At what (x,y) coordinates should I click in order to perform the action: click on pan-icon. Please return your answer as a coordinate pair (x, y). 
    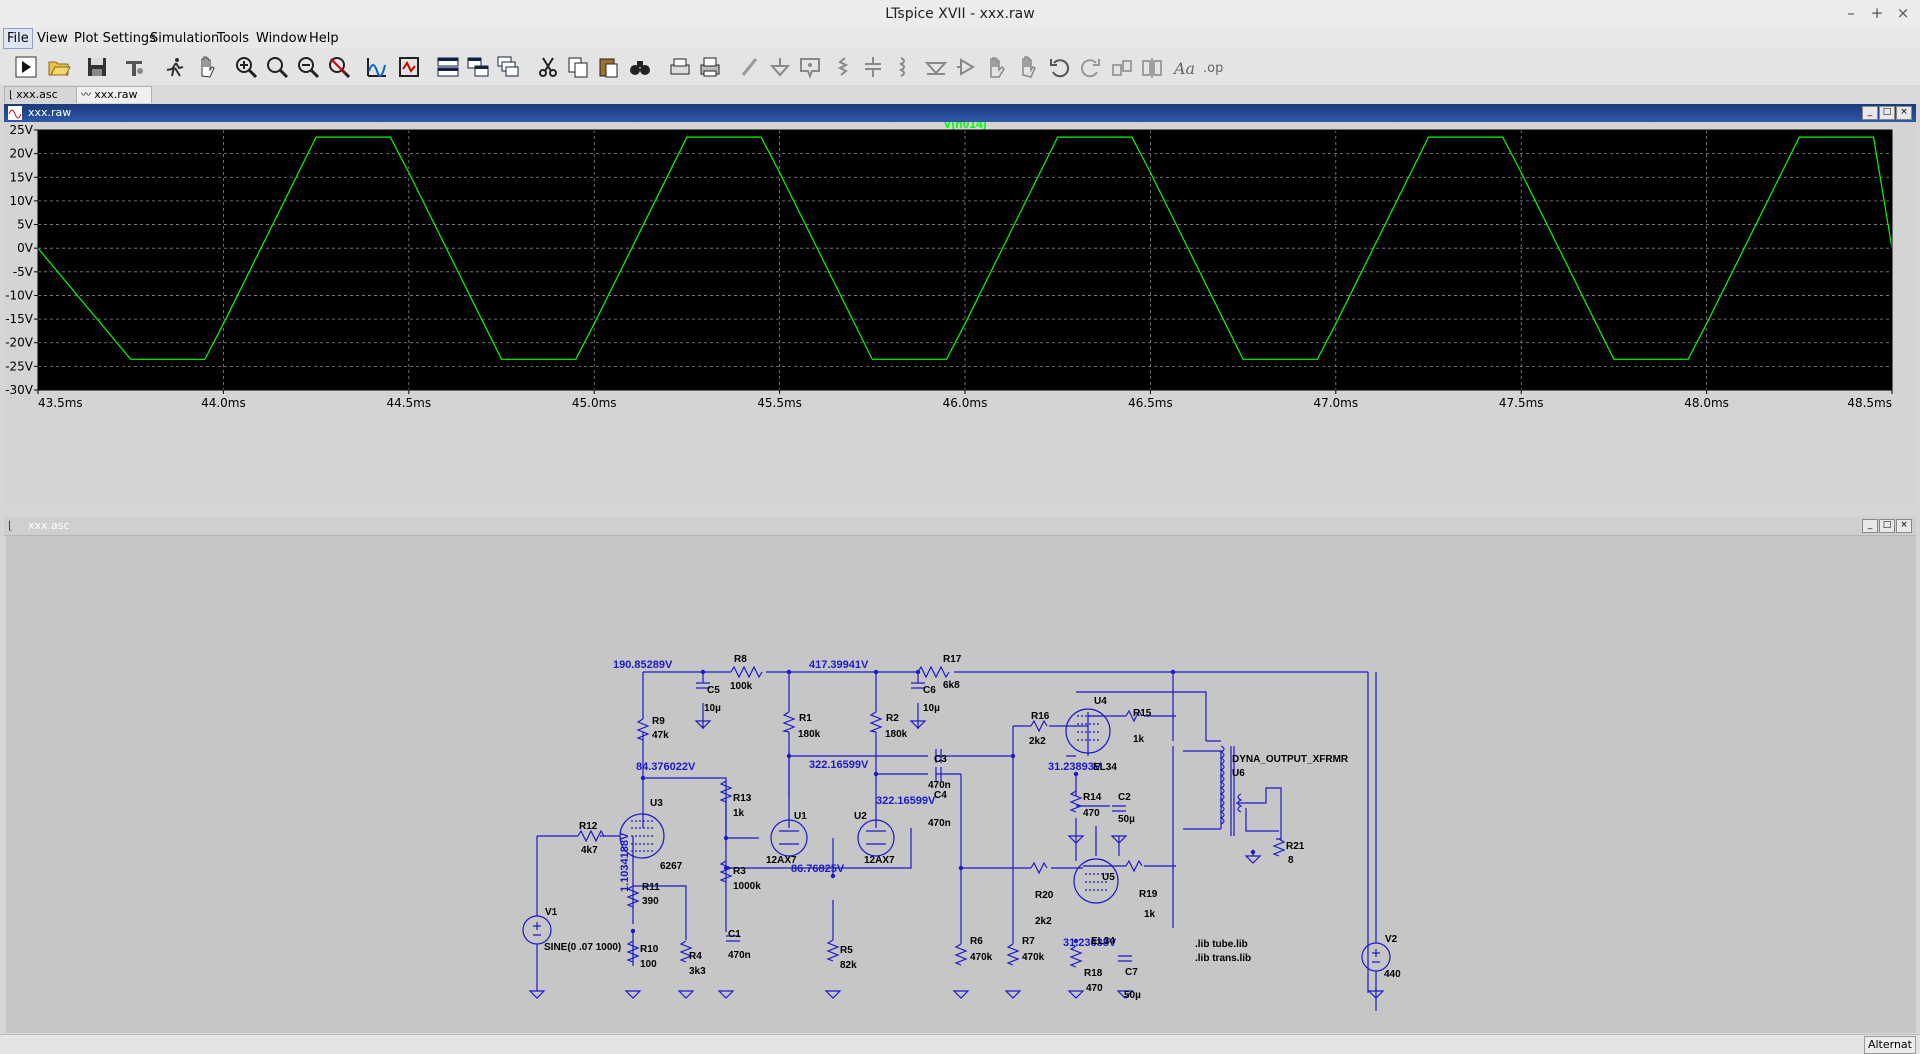
    Looking at the image, I should click on (207, 67).